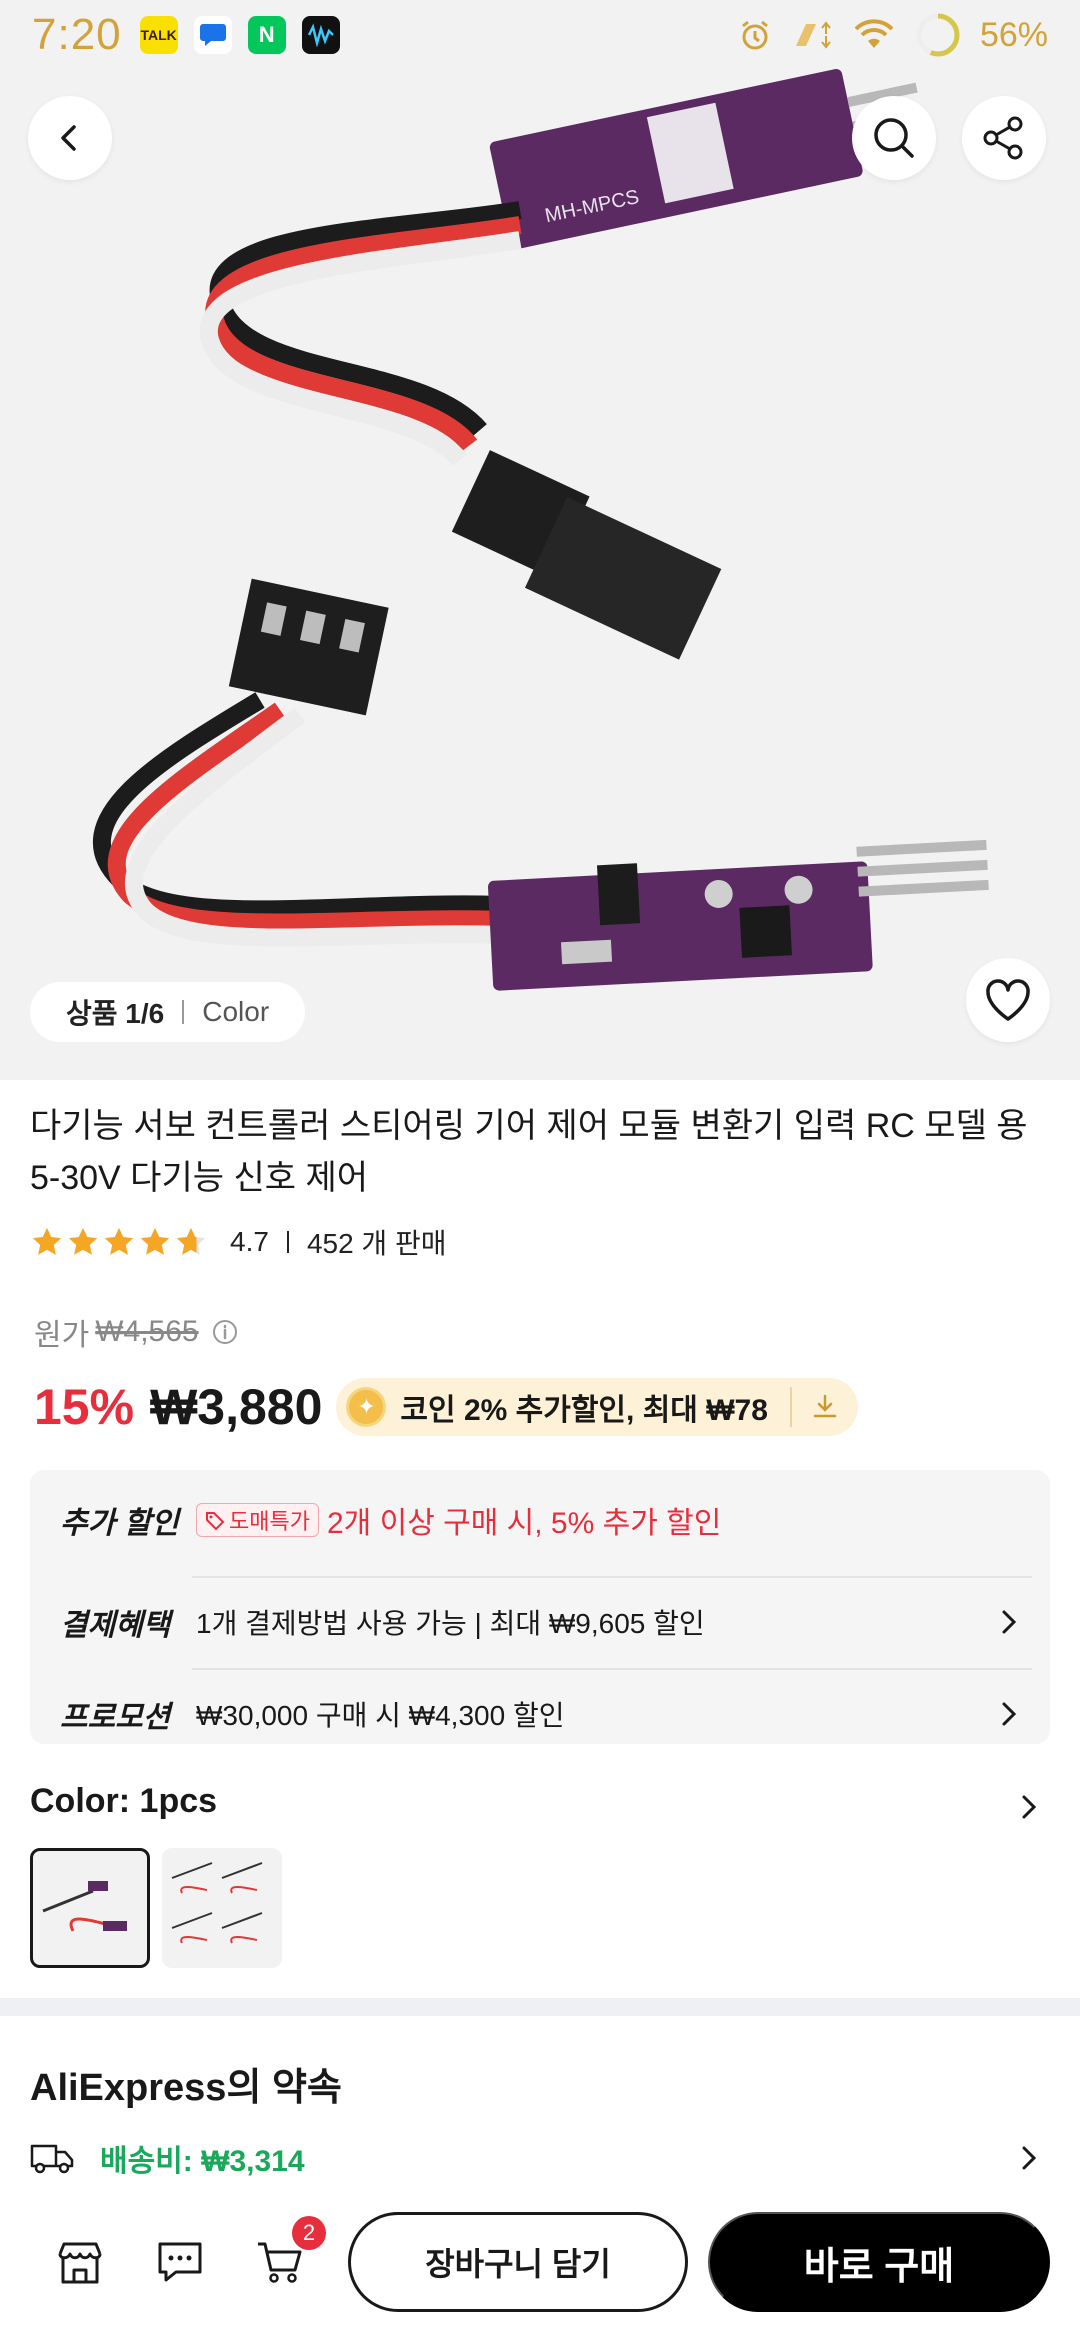 This screenshot has height=2340, width=1080. I want to click on price-row: 15% ₩3,880 ✦ 코인 2% 추가할인, 최대 ₩78, so click(446, 1407).